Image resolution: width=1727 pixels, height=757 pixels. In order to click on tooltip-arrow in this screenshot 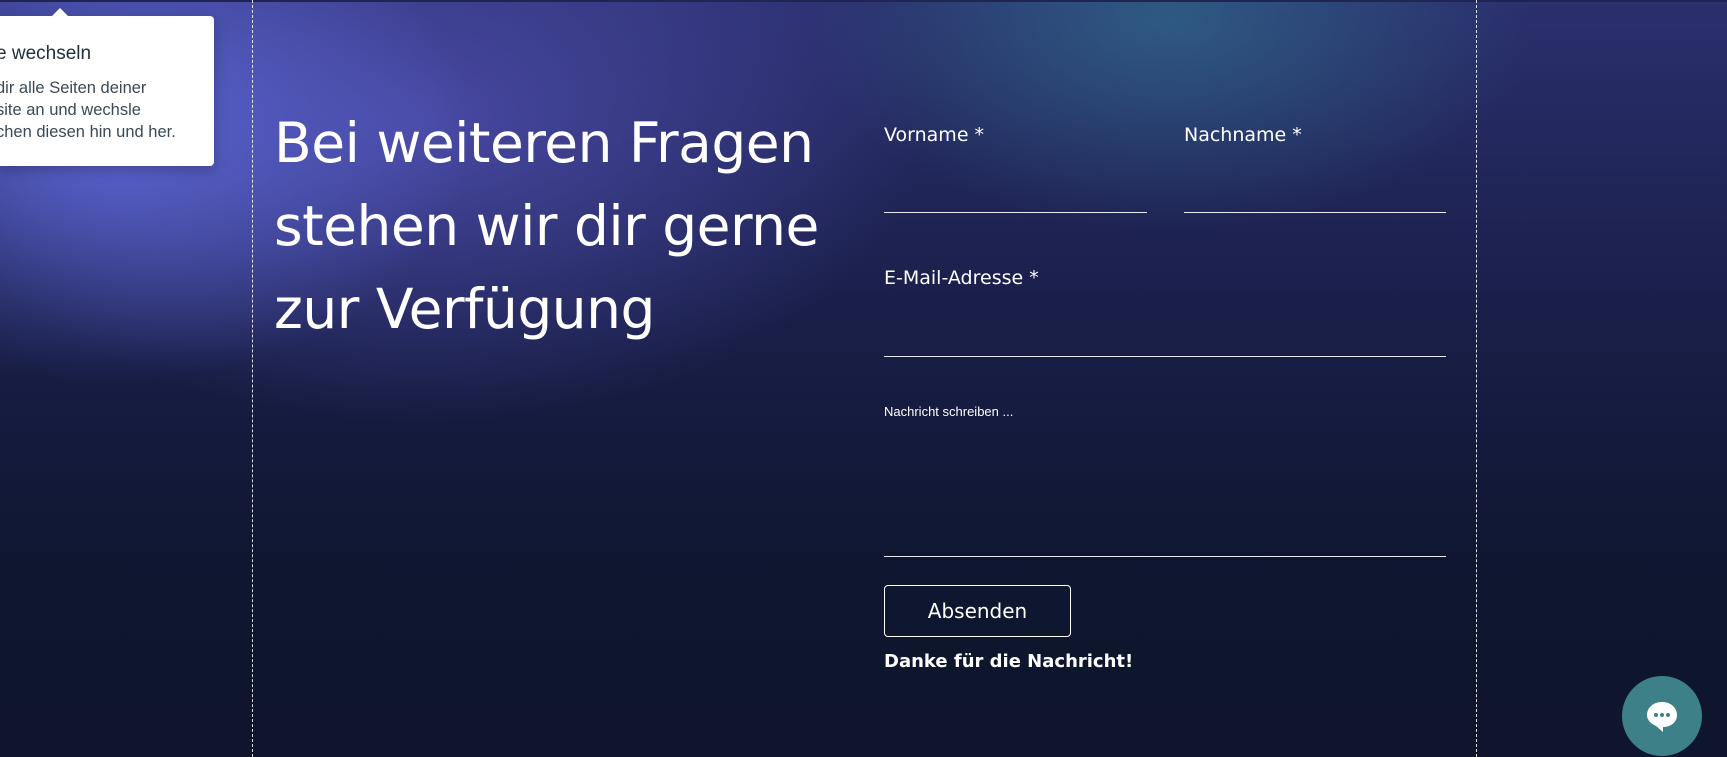, I will do `click(60, 12)`.